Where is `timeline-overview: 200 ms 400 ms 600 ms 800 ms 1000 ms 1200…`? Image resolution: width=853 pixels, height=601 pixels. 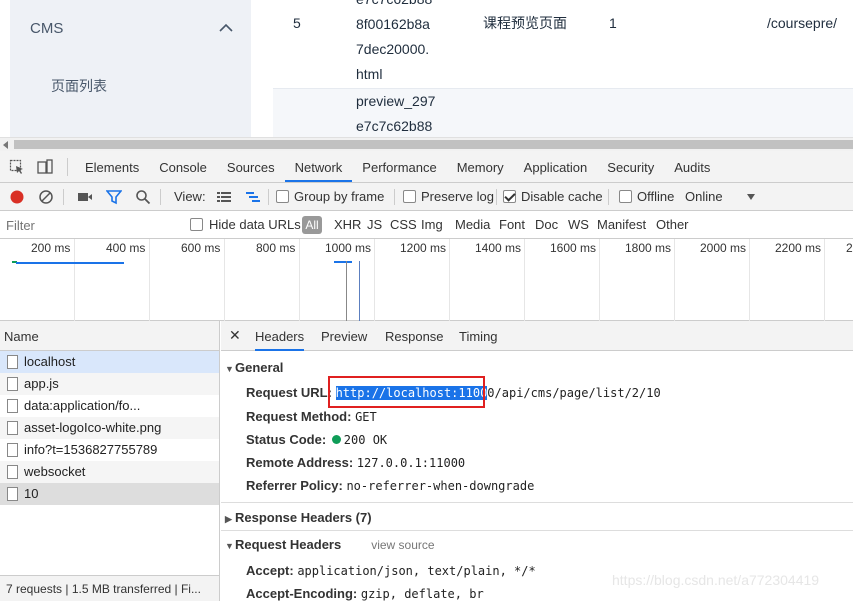 timeline-overview: 200 ms 400 ms 600 ms 800 ms 1000 ms 1200… is located at coordinates (426, 280).